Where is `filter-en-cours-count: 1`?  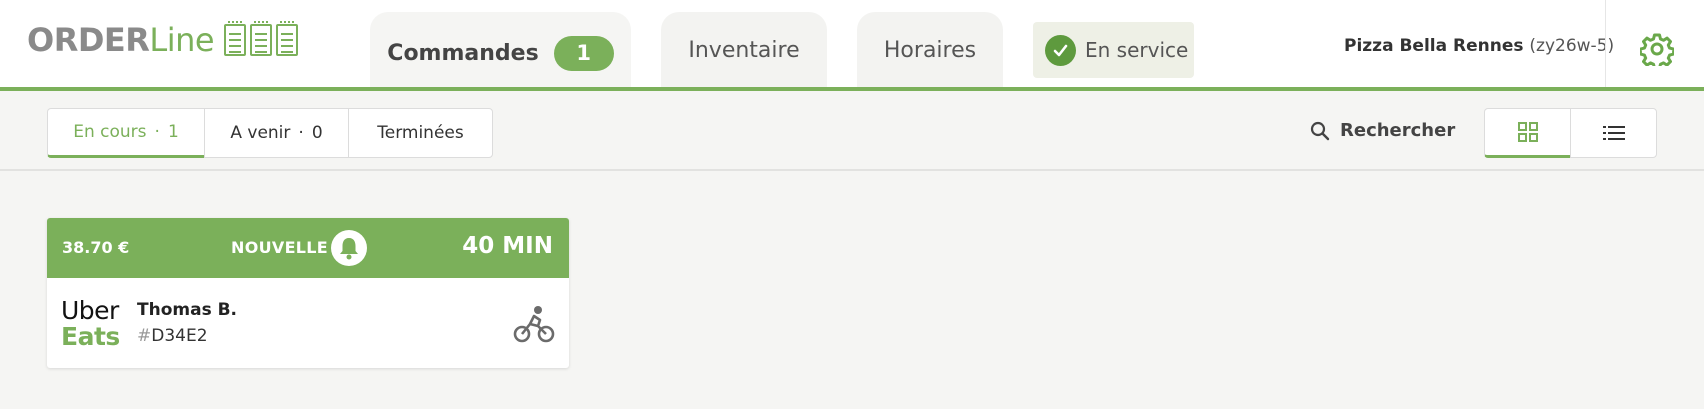
filter-en-cours-count: 1 is located at coordinates (173, 132).